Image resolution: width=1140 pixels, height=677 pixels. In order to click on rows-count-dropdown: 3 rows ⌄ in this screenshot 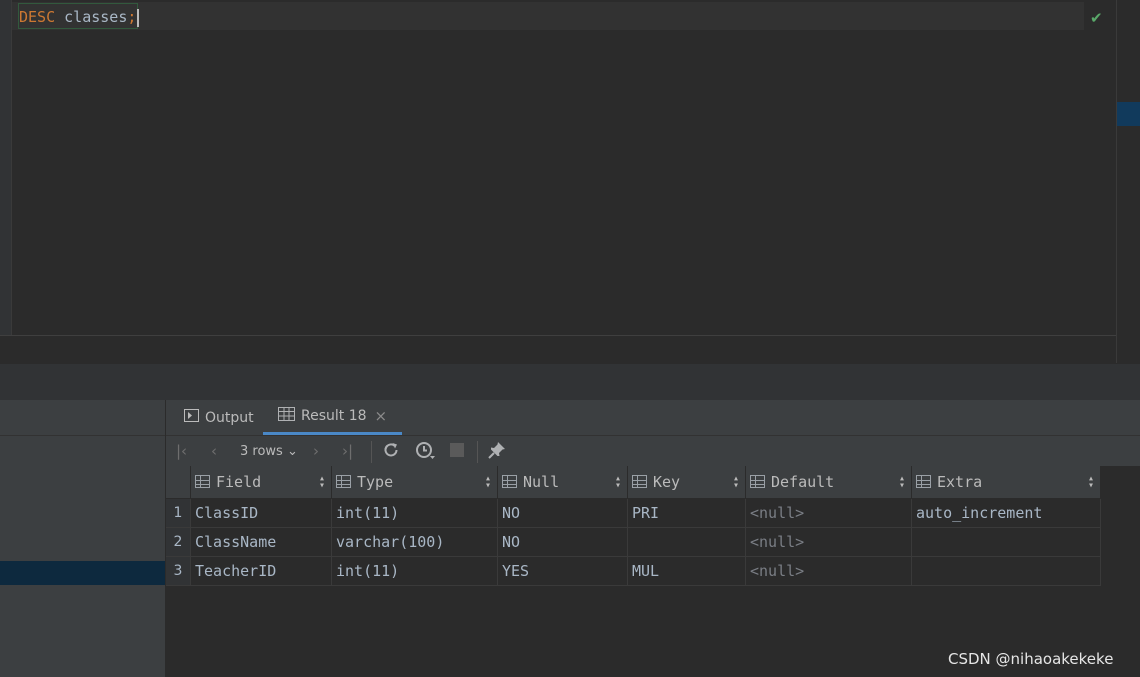, I will do `click(269, 451)`.